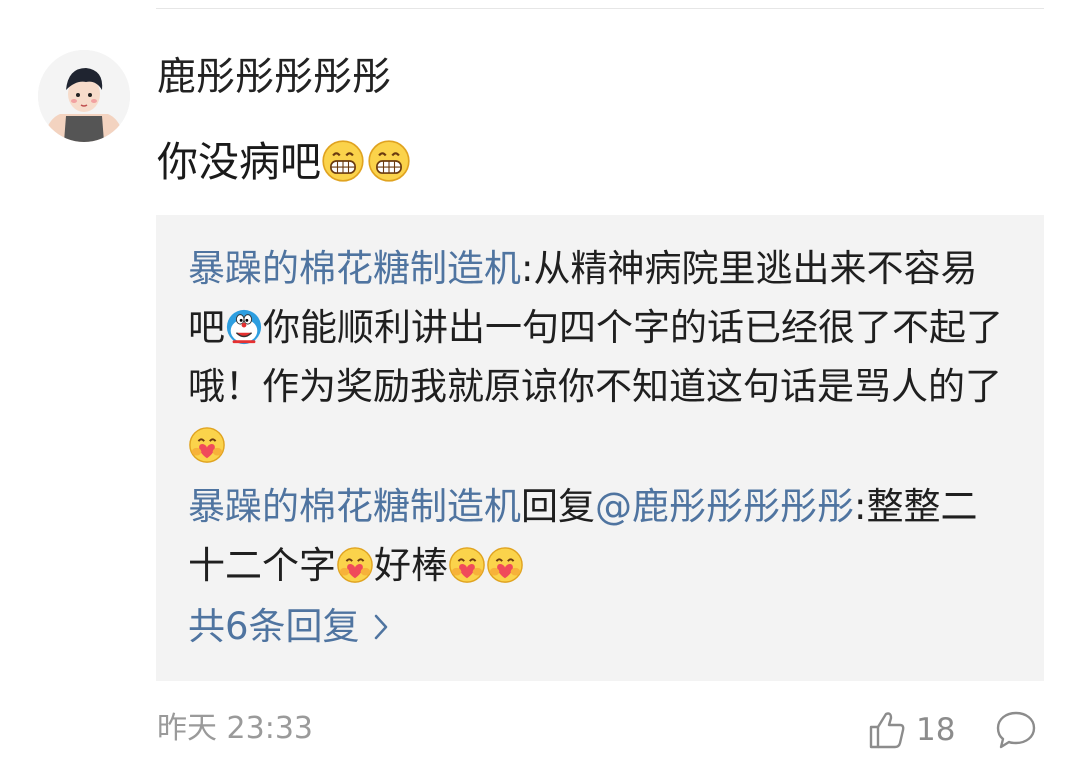 The image size is (1080, 762). I want to click on reply-text: 好棒, so click(411, 565).